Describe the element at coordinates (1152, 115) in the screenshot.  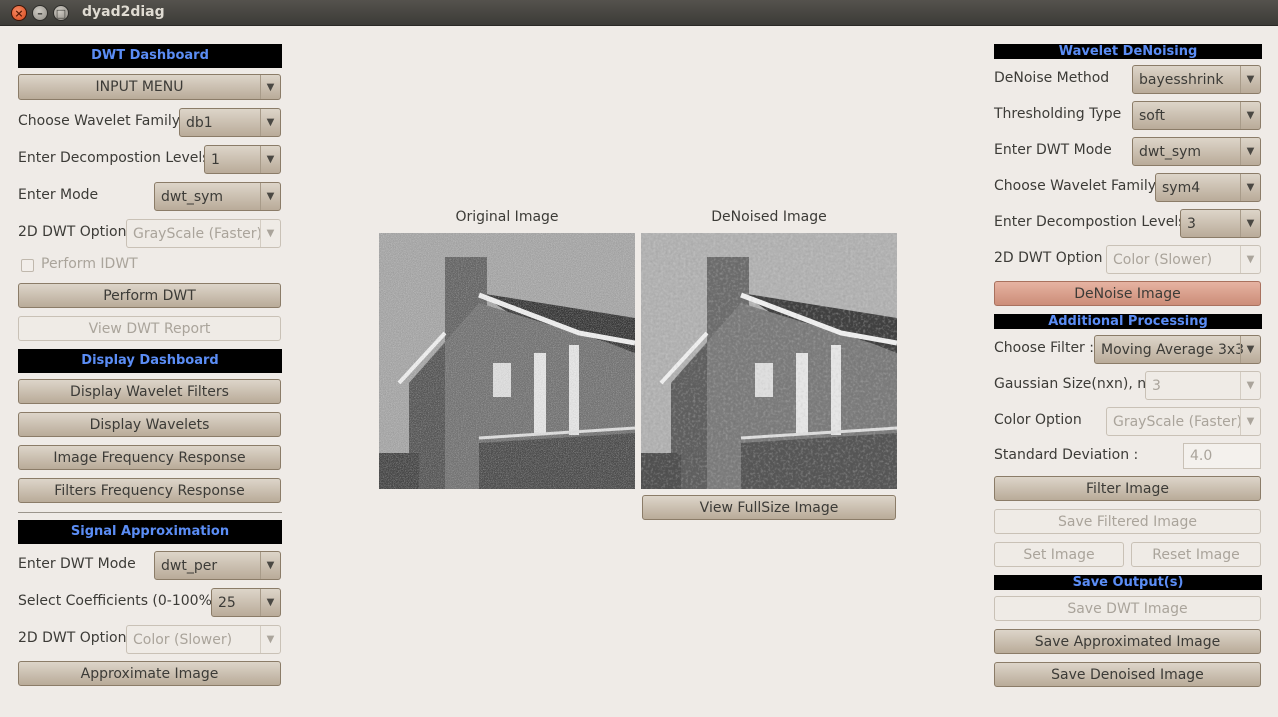
I see `threshold-type-value: soft` at that location.